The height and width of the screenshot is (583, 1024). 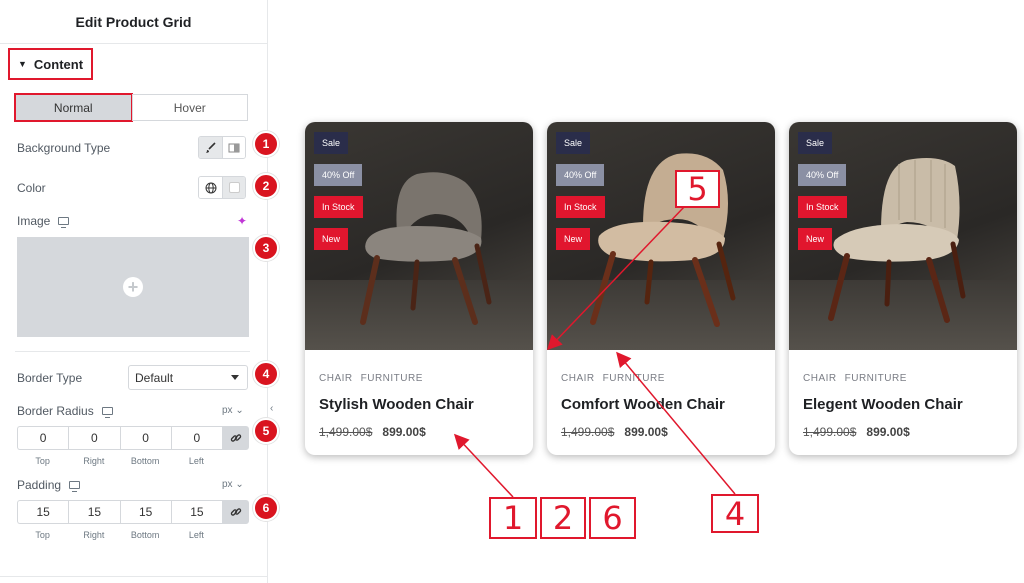 I want to click on annotation-box-2: 2, so click(x=563, y=518).